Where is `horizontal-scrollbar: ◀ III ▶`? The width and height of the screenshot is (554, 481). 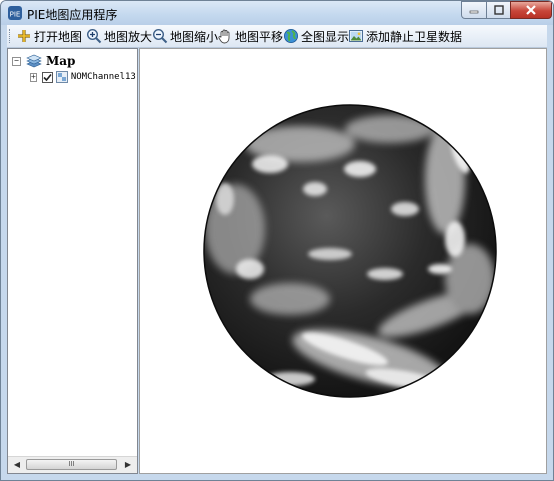
horizontal-scrollbar: ◀ III ▶ is located at coordinates (72, 464).